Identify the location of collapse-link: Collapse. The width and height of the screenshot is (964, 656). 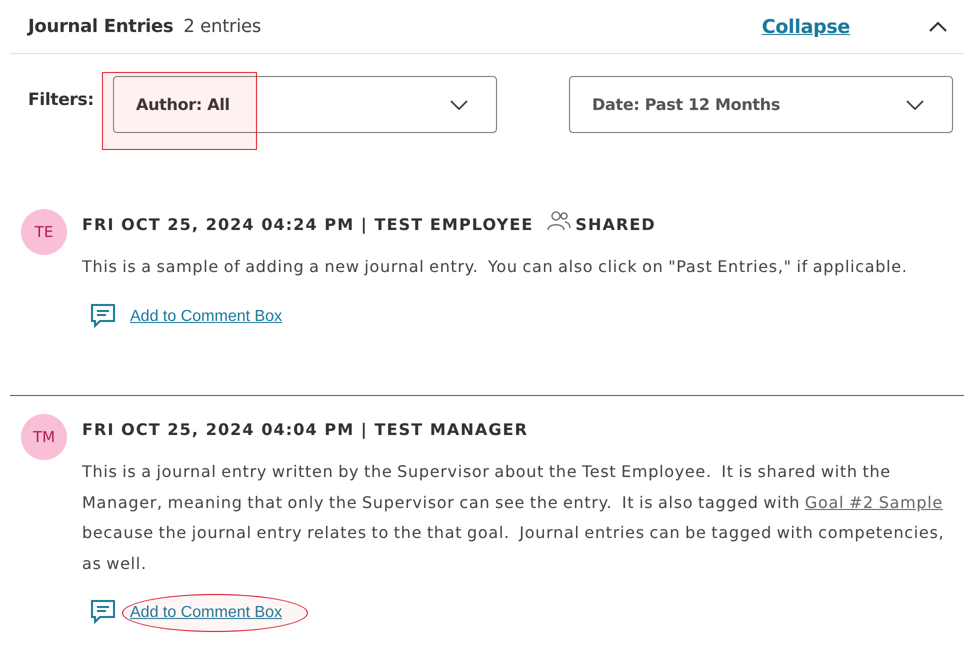
(806, 27).